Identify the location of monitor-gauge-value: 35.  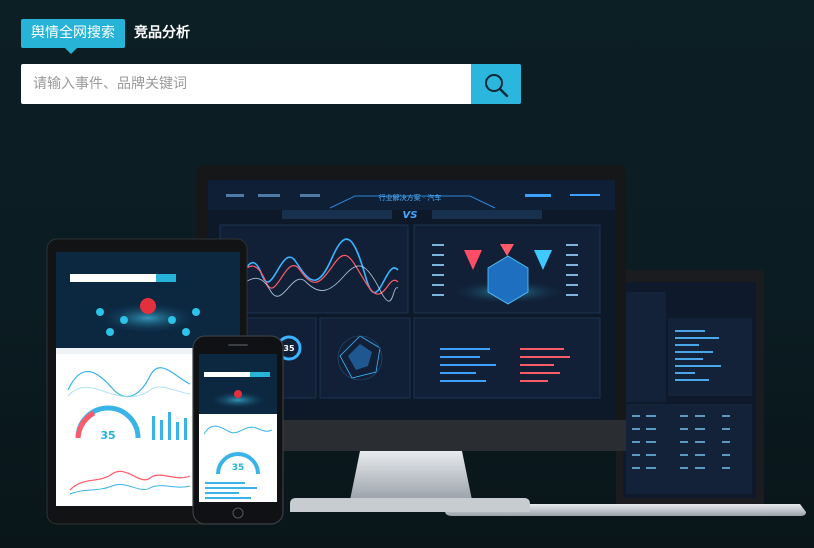
(289, 348).